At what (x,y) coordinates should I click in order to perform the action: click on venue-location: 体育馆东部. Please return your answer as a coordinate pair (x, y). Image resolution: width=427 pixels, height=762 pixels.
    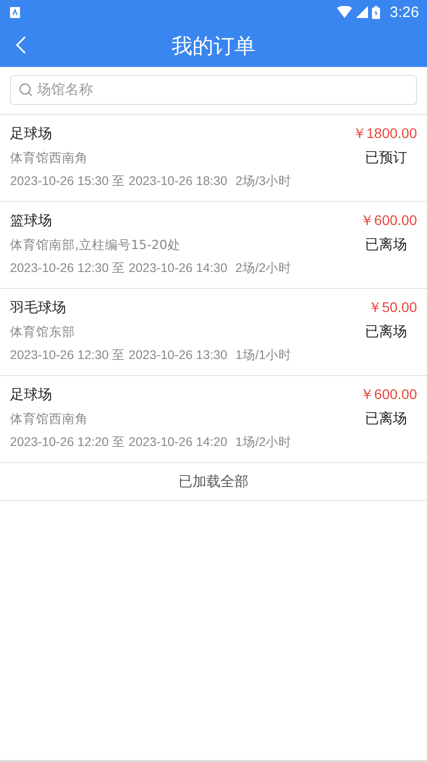
    Looking at the image, I should click on (42, 332).